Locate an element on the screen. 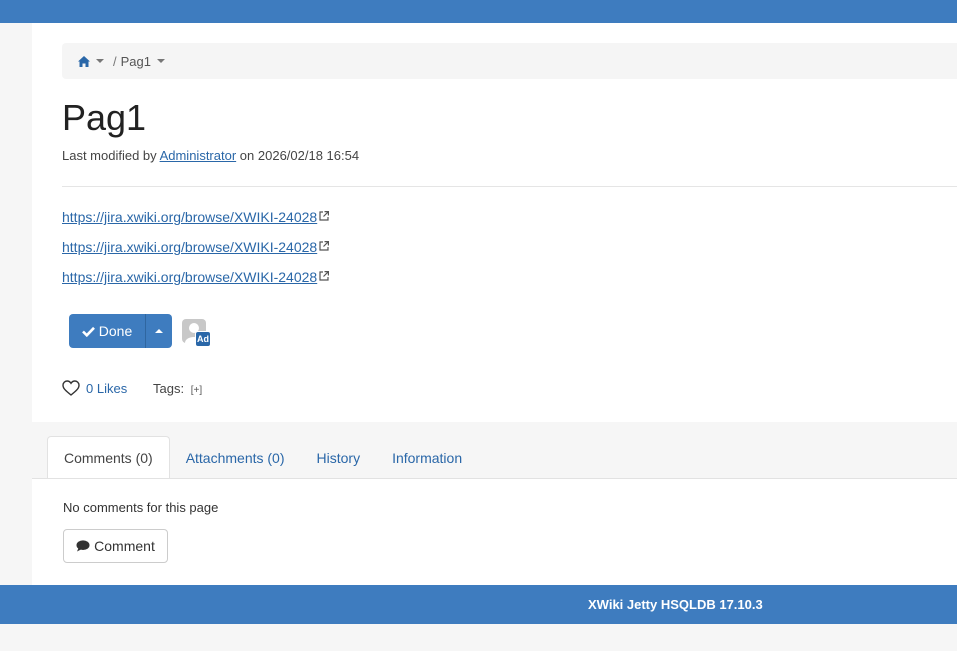 The width and height of the screenshot is (957, 651). divider is located at coordinates (509, 186).